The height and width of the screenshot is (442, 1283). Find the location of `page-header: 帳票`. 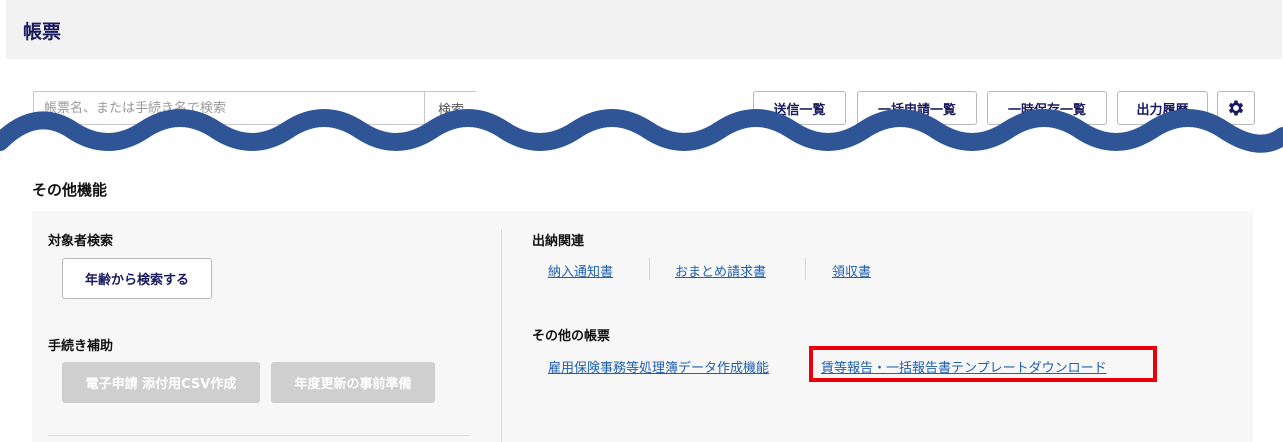

page-header: 帳票 is located at coordinates (644, 29).